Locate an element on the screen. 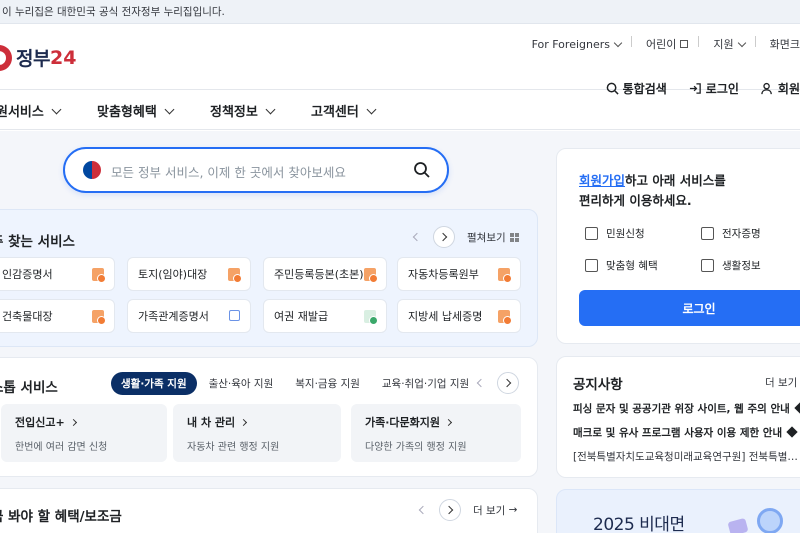  tab-welfare: 복지·금융 지원 is located at coordinates (327, 383).